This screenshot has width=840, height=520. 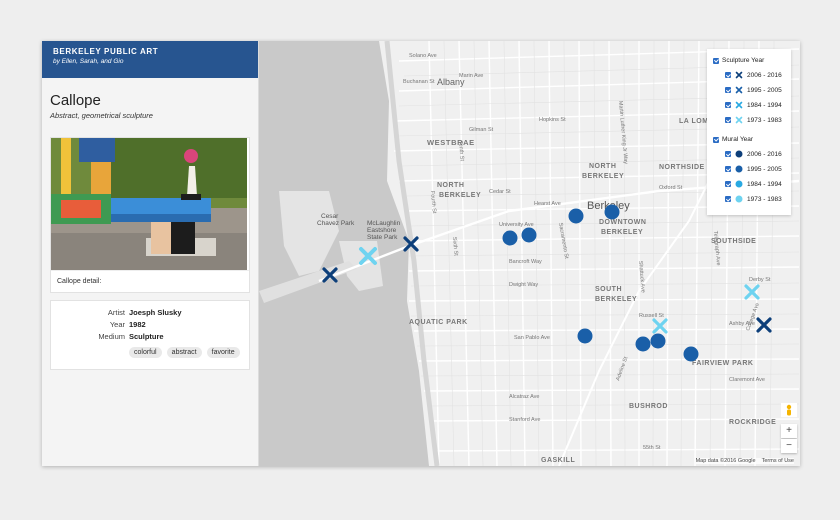 What do you see at coordinates (145, 352) in the screenshot?
I see `tag-colorful: colorful` at bounding box center [145, 352].